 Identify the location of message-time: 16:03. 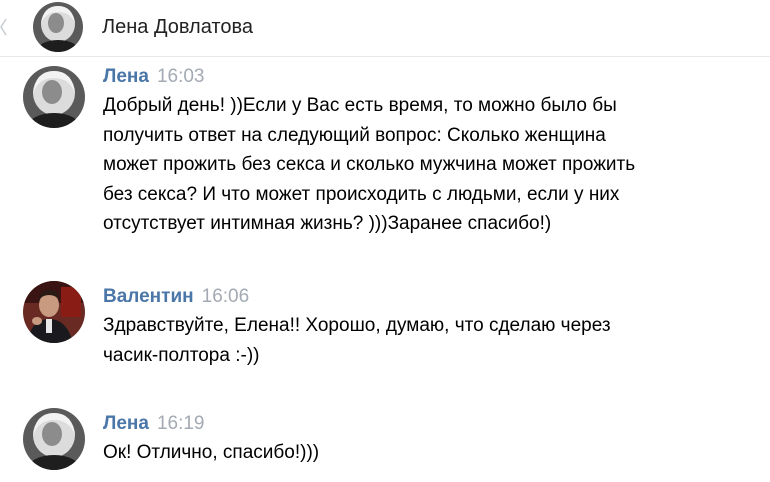
(180, 76).